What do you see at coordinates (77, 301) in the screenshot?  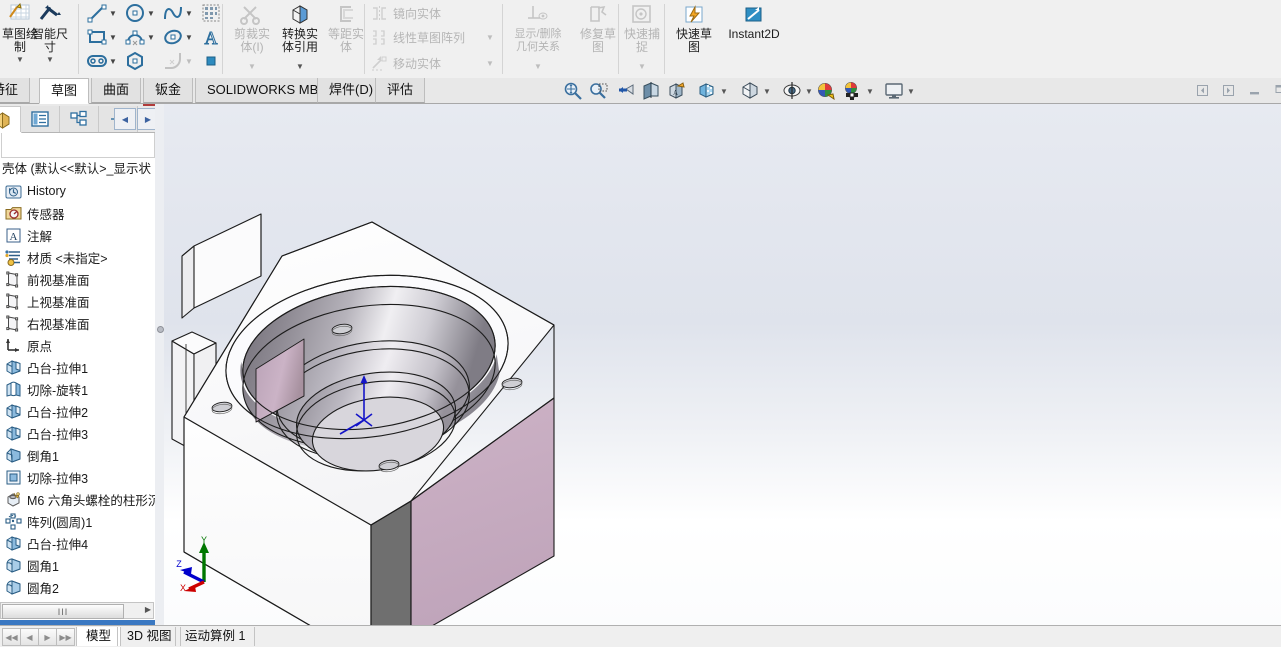 I see `tree-item: 上视基准面` at bounding box center [77, 301].